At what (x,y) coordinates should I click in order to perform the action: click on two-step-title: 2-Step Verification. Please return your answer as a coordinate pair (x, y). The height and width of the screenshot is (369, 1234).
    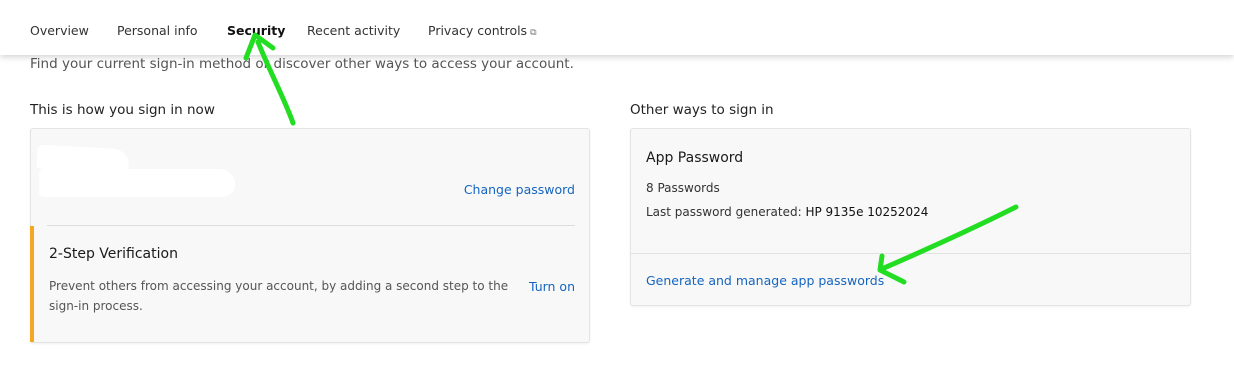
    Looking at the image, I should click on (113, 254).